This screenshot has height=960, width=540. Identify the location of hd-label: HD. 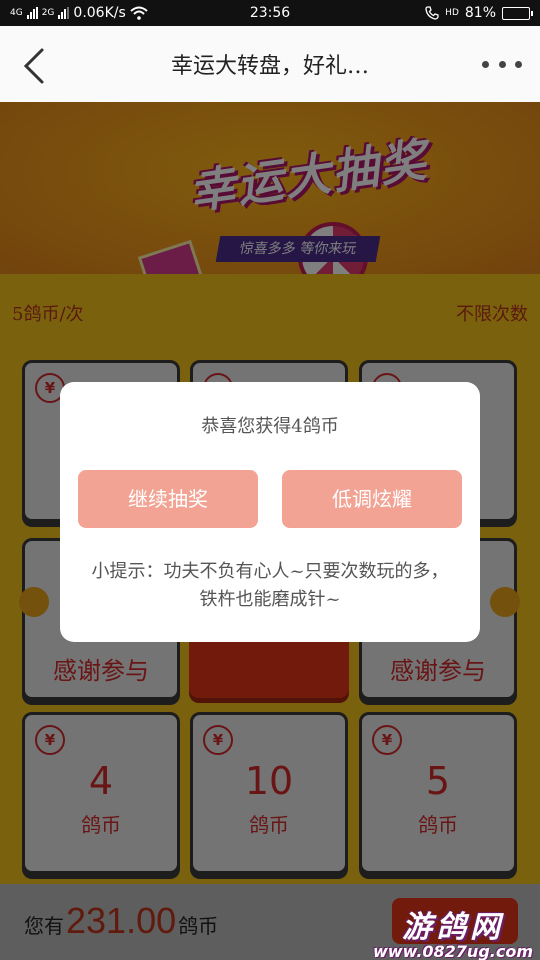
(452, 13).